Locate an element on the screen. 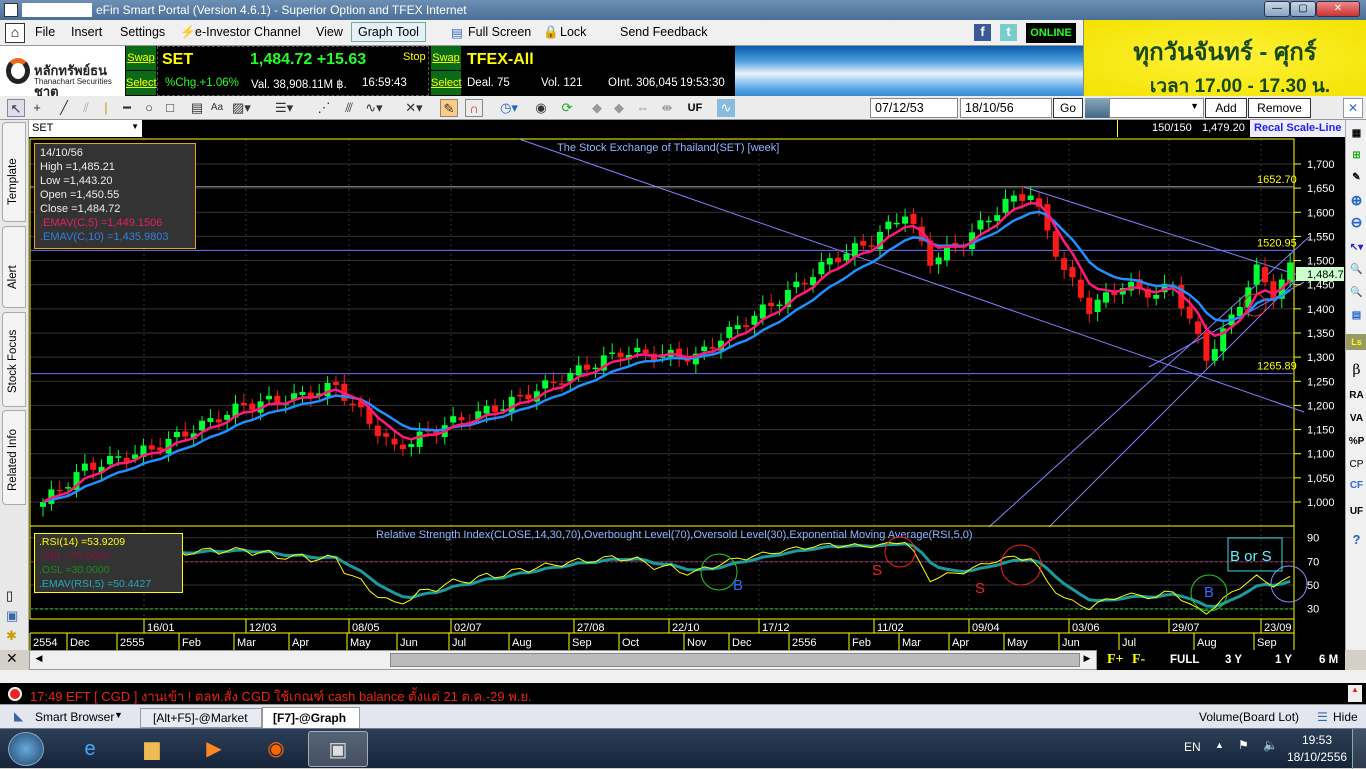  recal-scale-line-button: Recal Scale-Line is located at coordinates (1297, 128).